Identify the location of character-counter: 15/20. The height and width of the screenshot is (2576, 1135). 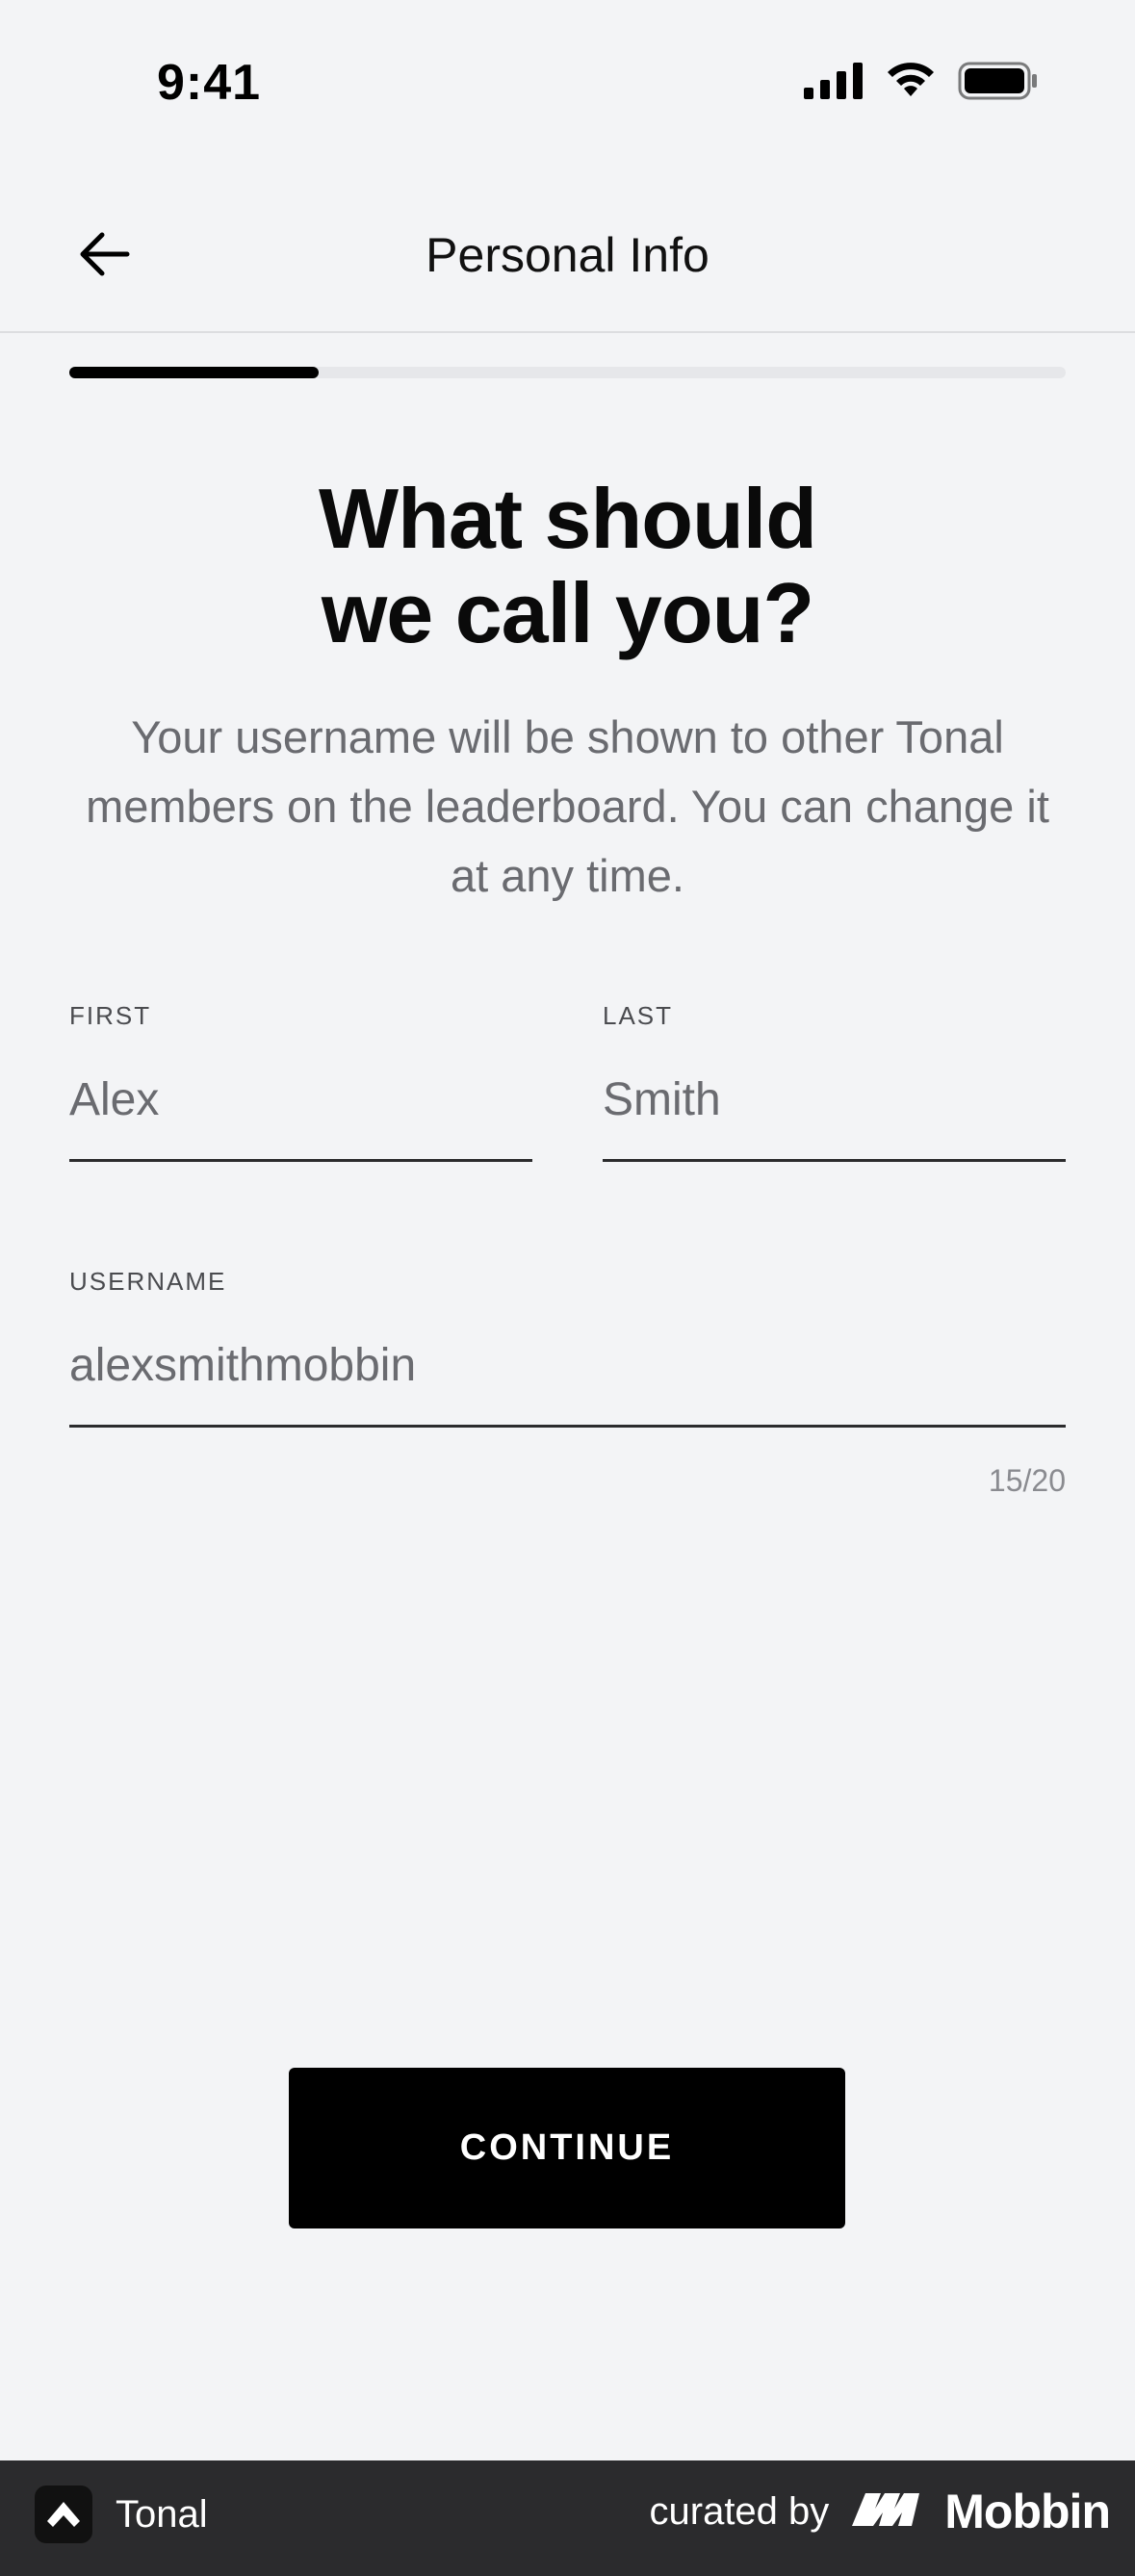
(1027, 1480).